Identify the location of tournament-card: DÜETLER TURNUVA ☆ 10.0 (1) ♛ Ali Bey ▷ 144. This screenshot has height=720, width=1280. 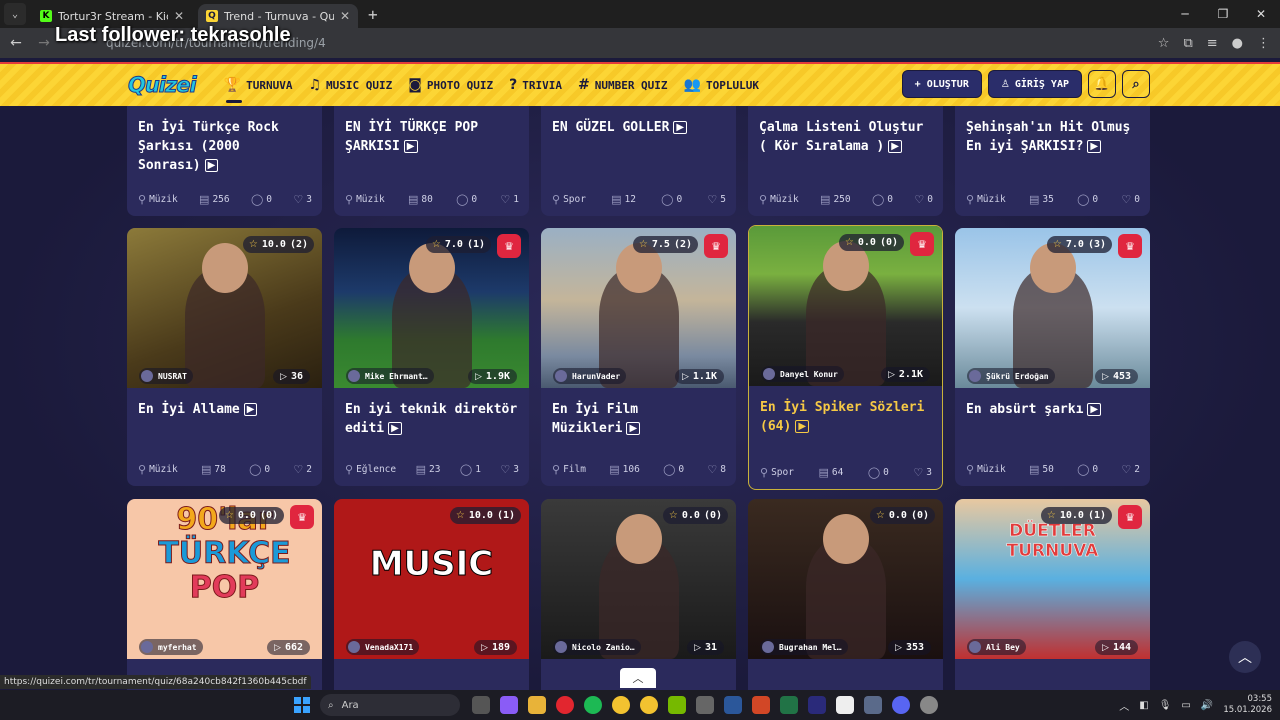
(1052, 594).